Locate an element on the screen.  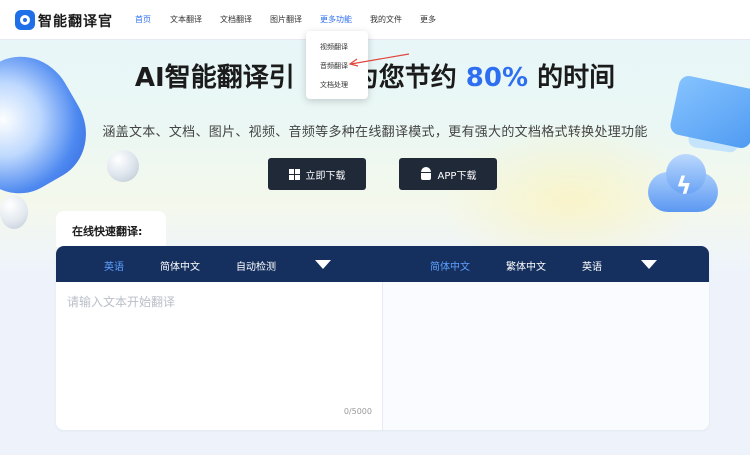
nav-text-translate: 文本翻译 is located at coordinates (186, 19).